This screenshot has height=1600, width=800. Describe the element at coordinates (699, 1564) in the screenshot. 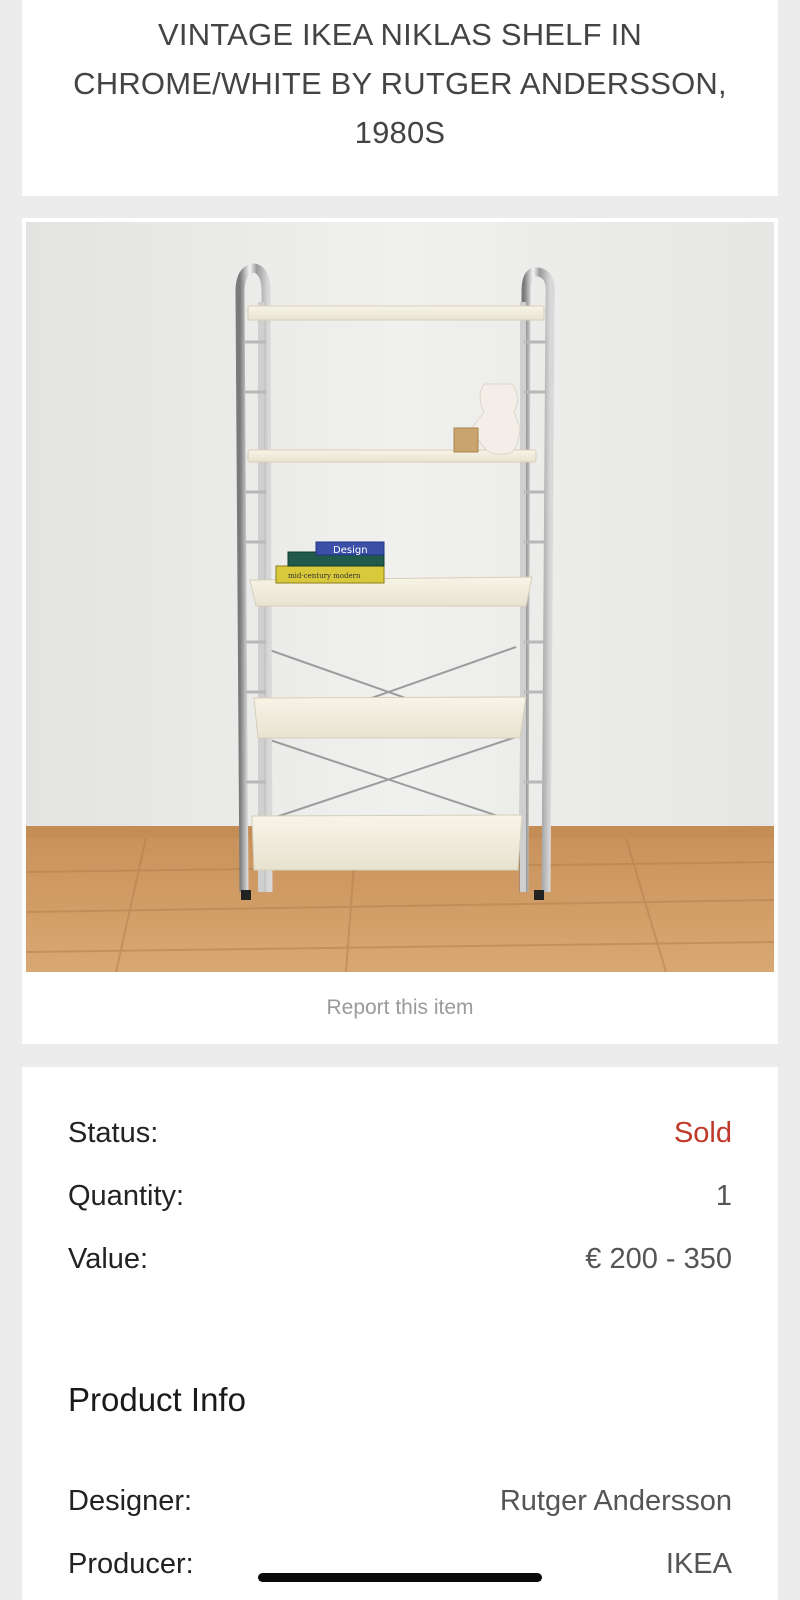

I see `producer-value: IKEA` at that location.